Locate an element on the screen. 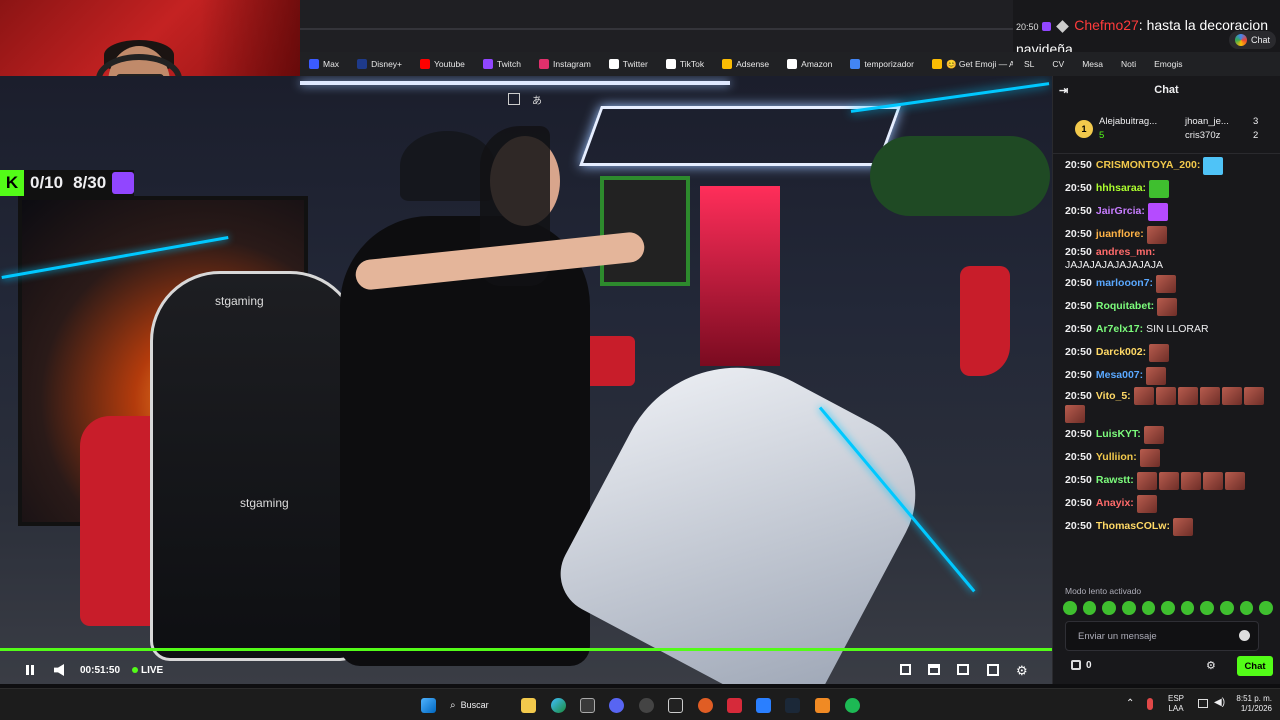  bookmark-right-2: Mesa is located at coordinates (1090, 64).